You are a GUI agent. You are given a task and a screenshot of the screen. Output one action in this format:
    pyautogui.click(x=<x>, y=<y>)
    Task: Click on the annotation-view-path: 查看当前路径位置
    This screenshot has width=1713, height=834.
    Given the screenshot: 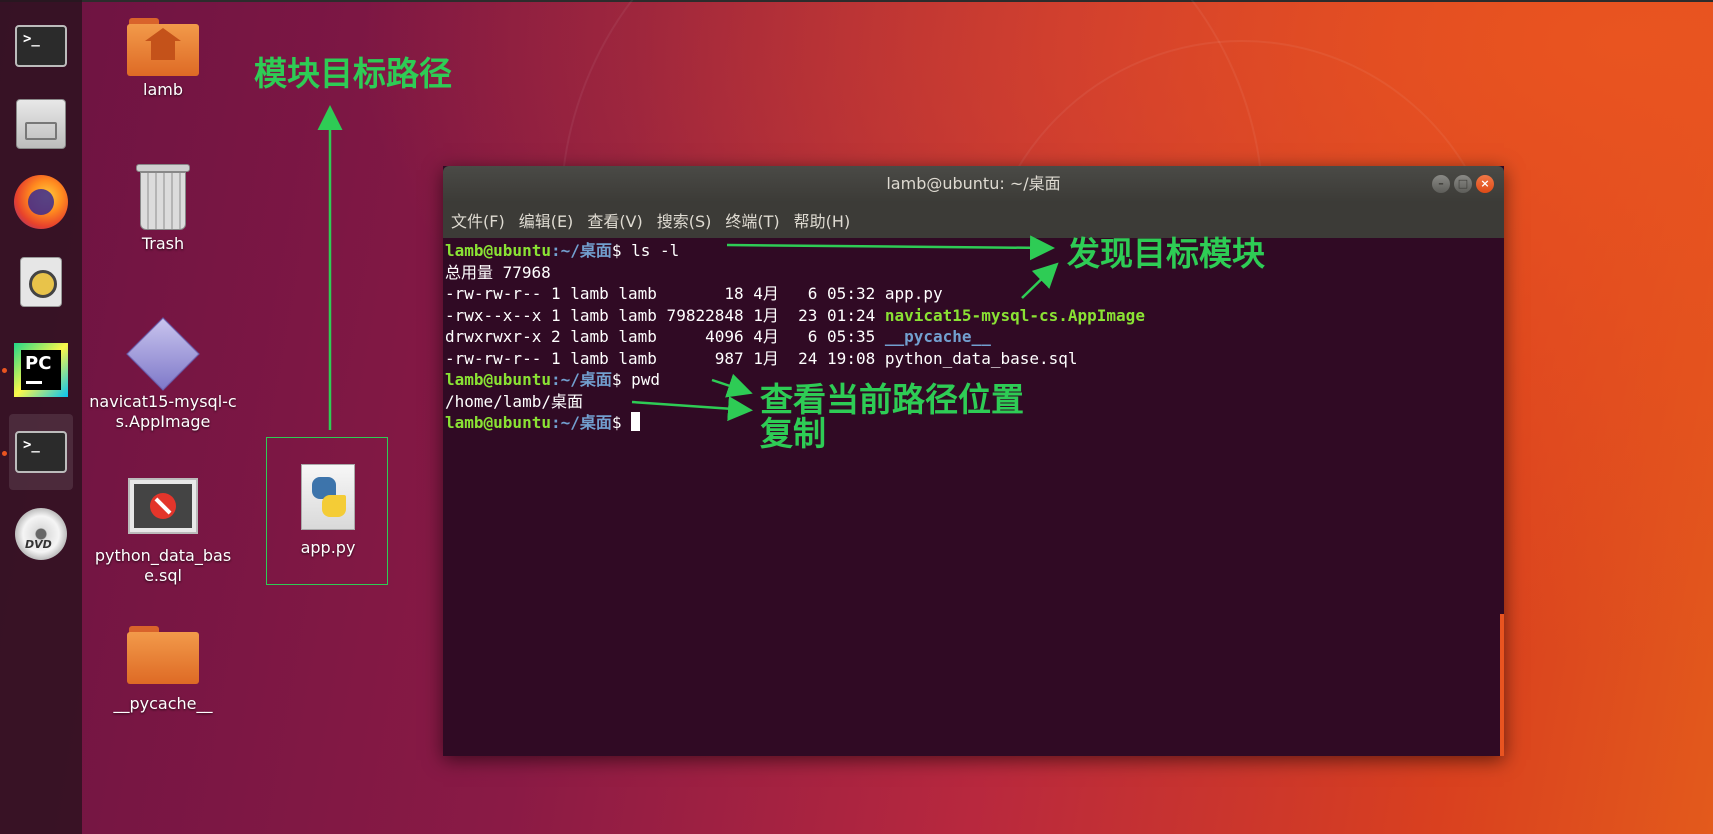 What is the action you would take?
    pyautogui.click(x=892, y=399)
    